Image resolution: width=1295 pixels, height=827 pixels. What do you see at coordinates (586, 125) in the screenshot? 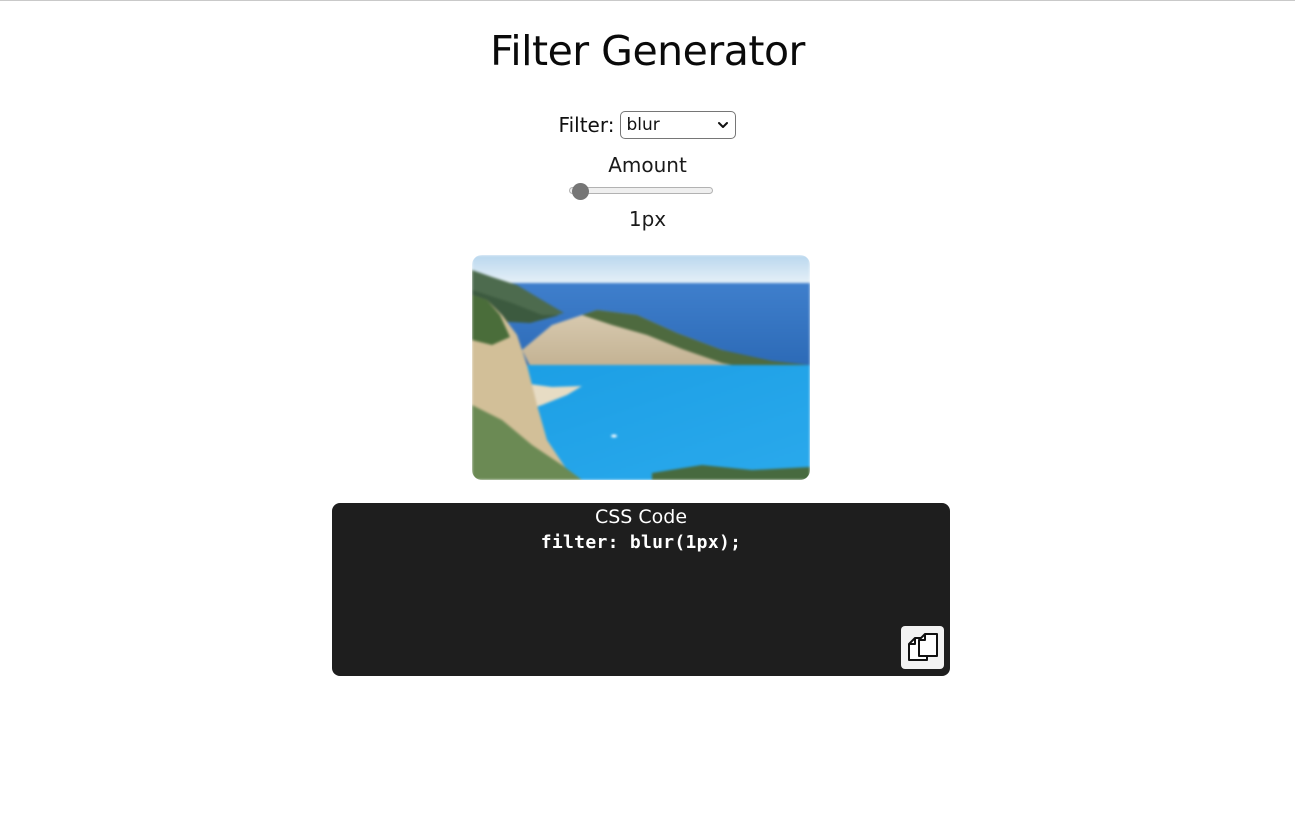
I see `filter-label: Filter:` at bounding box center [586, 125].